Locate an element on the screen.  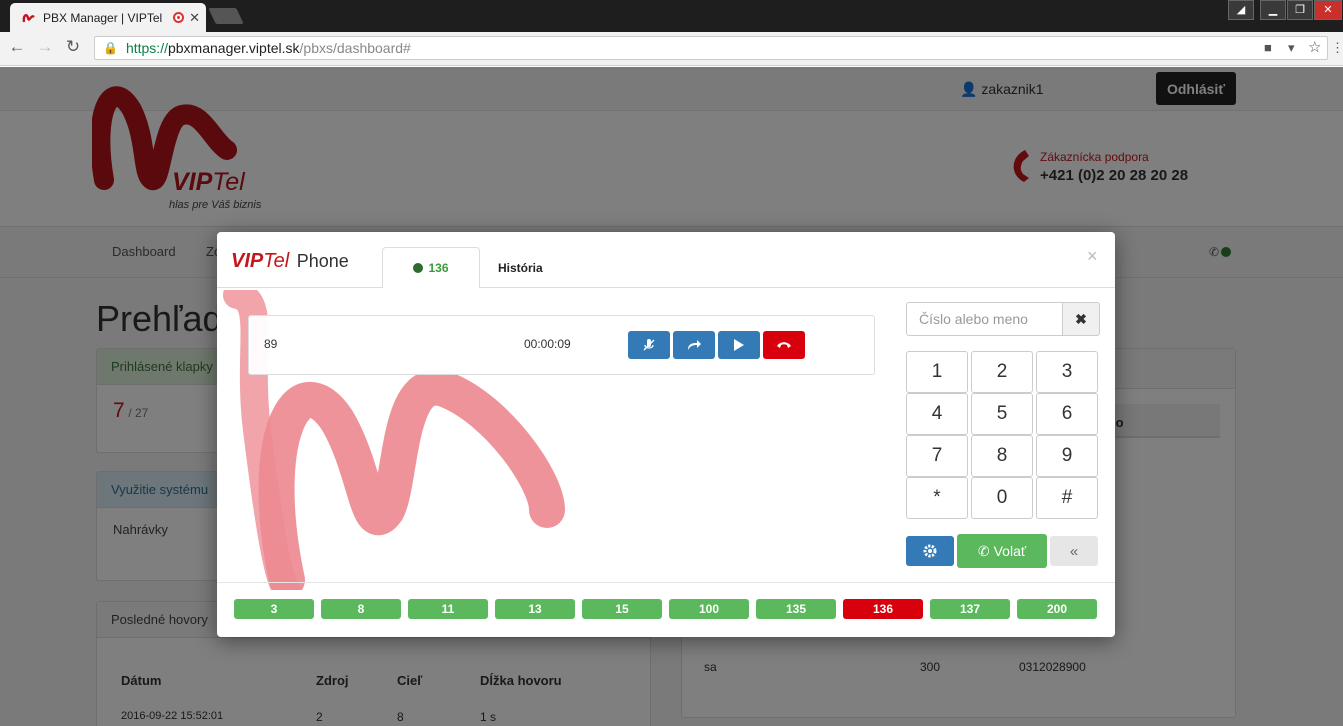
dial-input-placeholder: Číslo alebo meno is located at coordinates (973, 319).